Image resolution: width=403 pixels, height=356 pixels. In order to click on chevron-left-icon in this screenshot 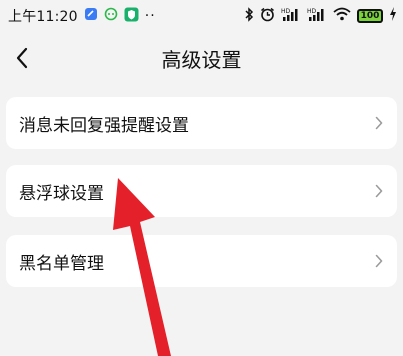, I will do `click(22, 58)`.